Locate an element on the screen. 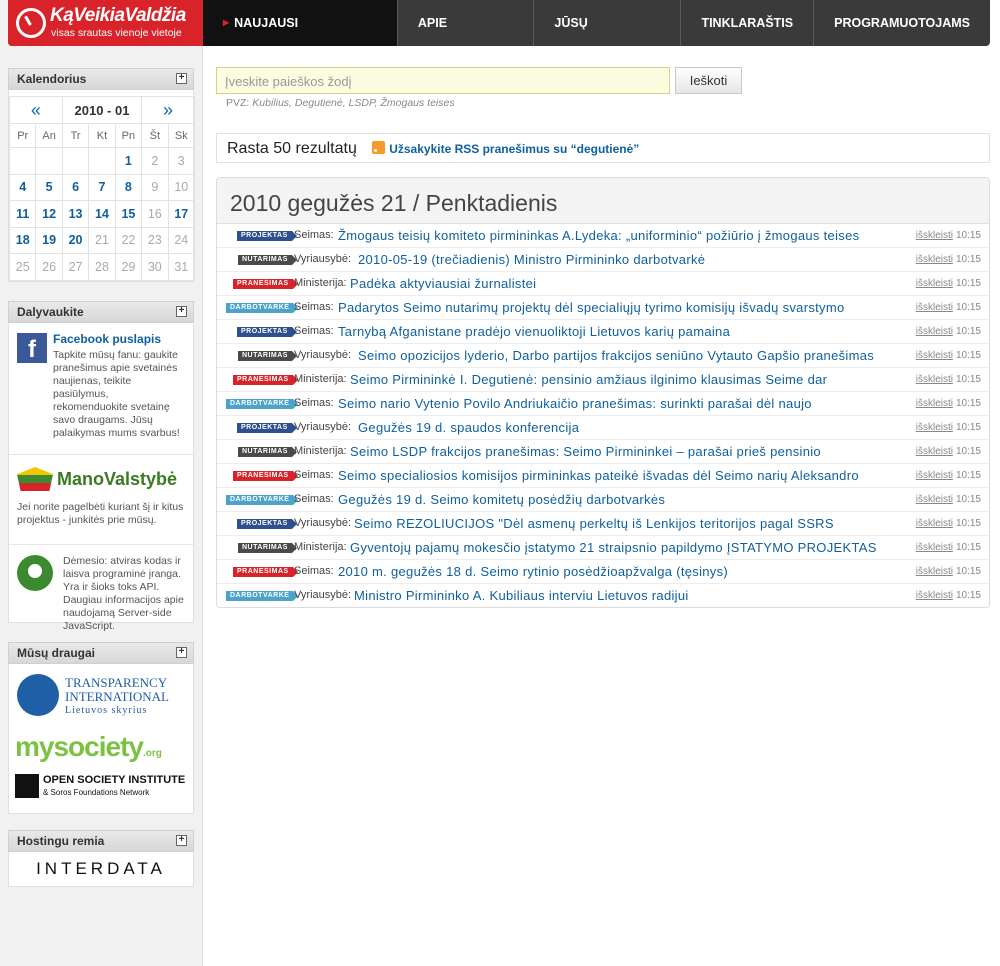 The image size is (1000, 966). document-title-link: Padėka aktyviausiai žurnalistei is located at coordinates (443, 283).